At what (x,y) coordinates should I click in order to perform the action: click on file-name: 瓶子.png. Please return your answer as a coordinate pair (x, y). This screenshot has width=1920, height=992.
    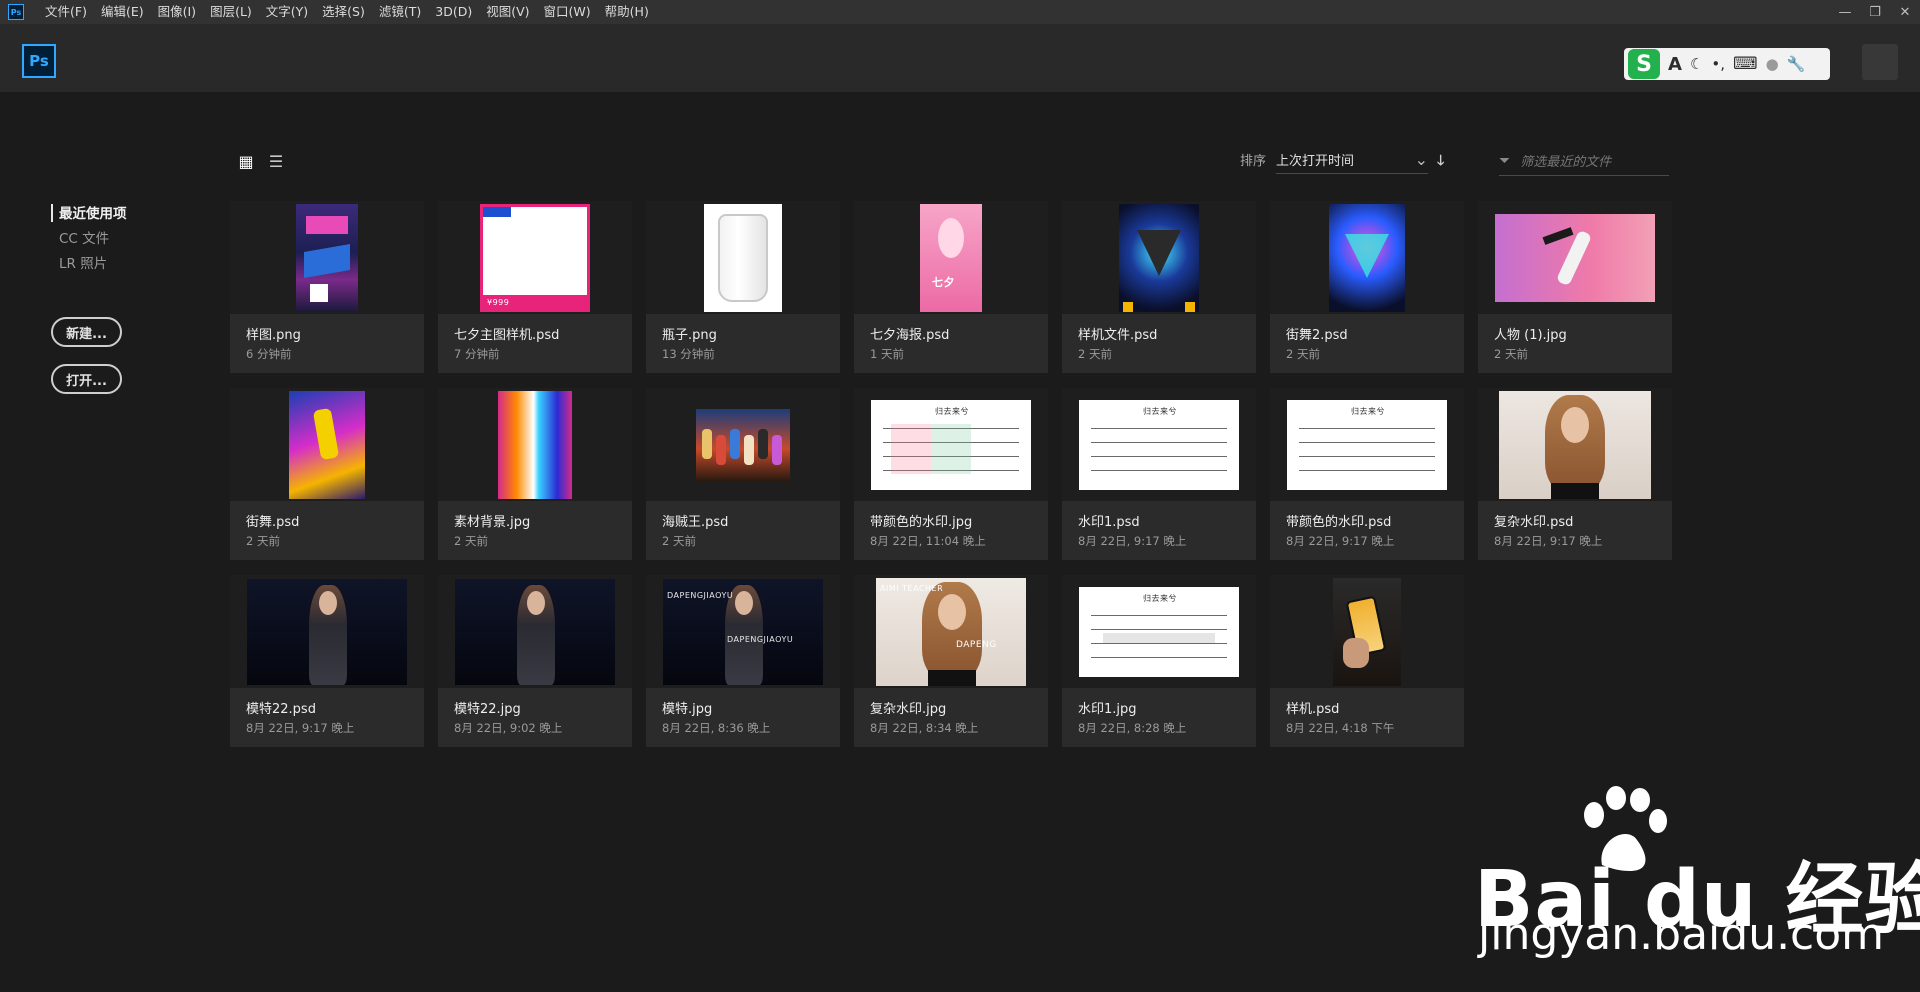
    Looking at the image, I should click on (689, 335).